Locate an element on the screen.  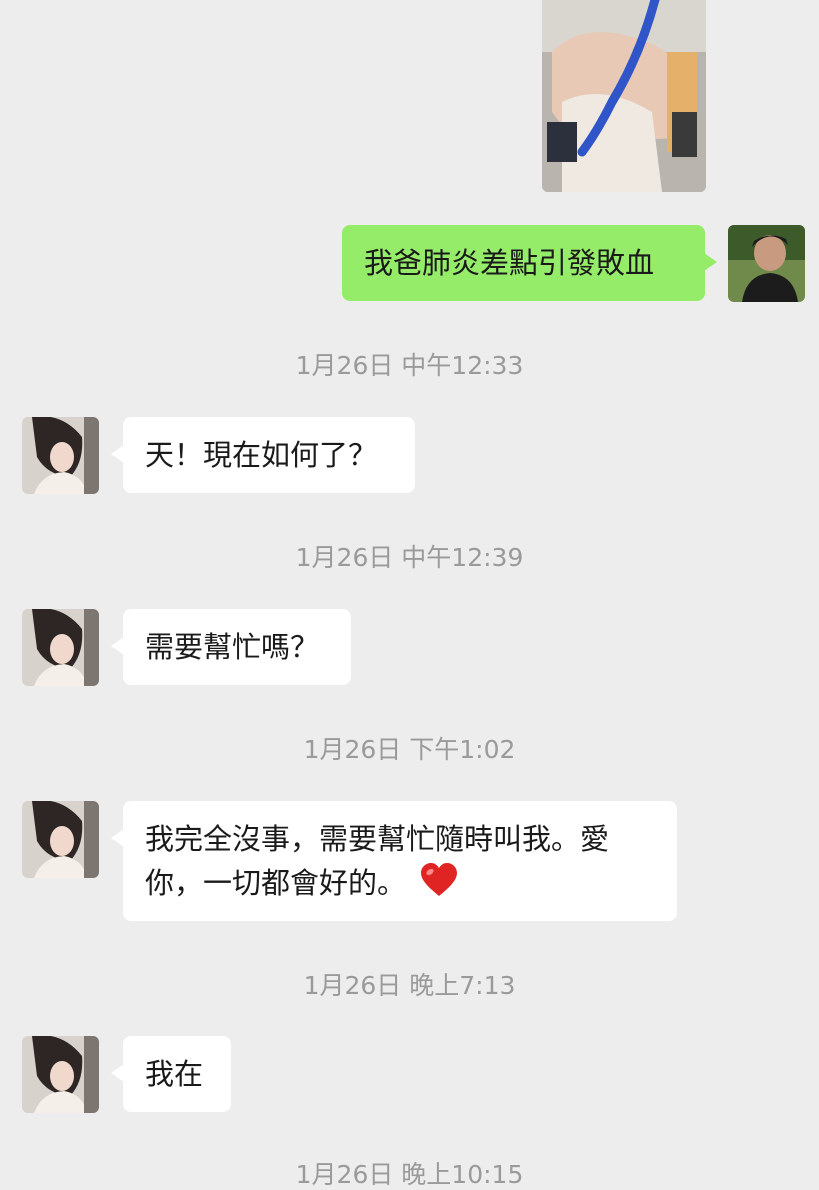
outgoing-message-bubble: 我爸肺炎差點引發敗血 is located at coordinates (529, 263).